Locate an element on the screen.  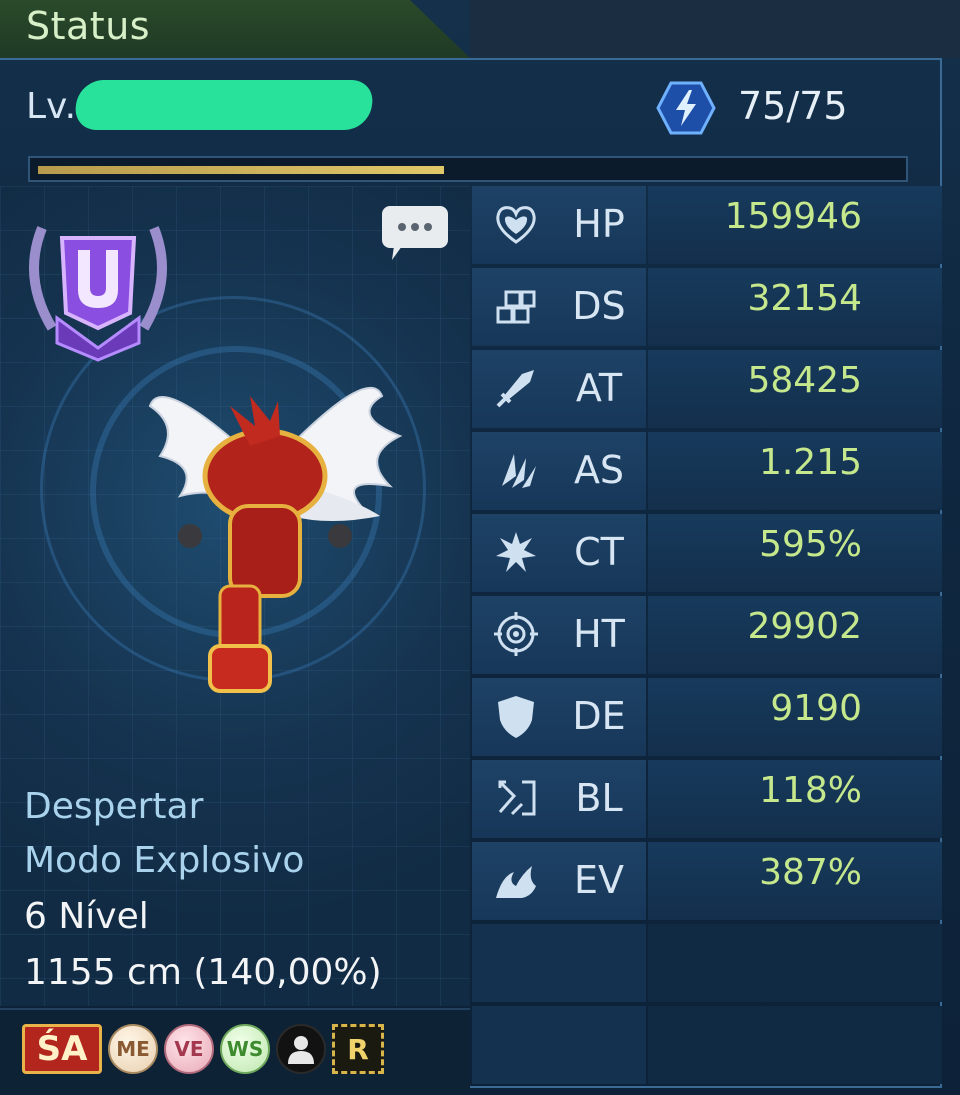
stat-label-cell: AS is located at coordinates (559, 471).